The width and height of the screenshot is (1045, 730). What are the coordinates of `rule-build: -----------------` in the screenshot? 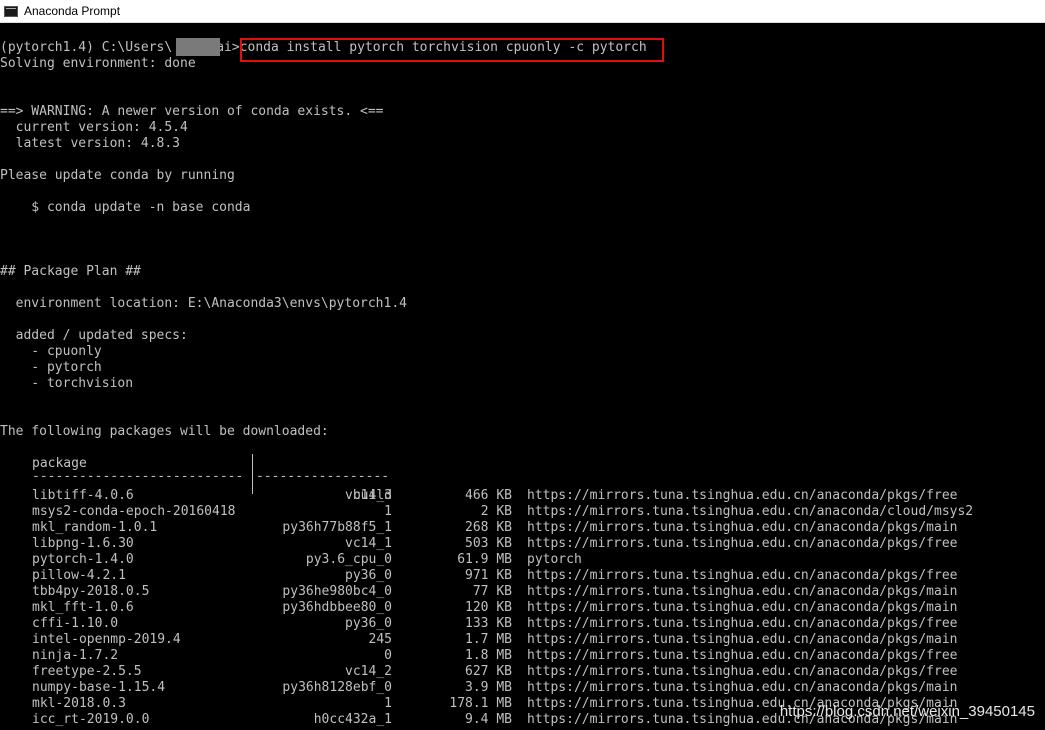 It's located at (323, 476).